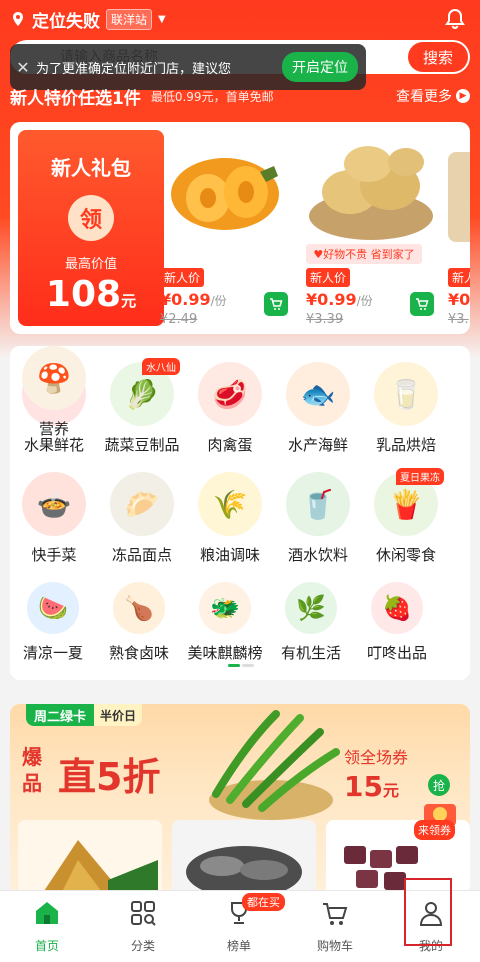 This screenshot has width=480, height=962. Describe the element at coordinates (161, 366) in the screenshot. I see `category-badge: 水八仙` at that location.